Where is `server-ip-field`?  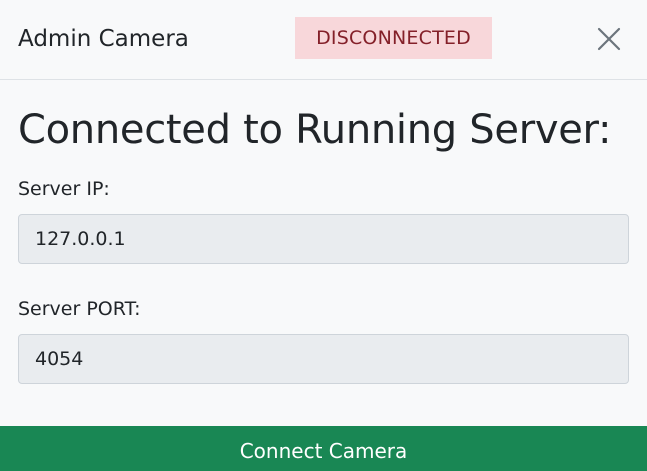 server-ip-field is located at coordinates (323, 239).